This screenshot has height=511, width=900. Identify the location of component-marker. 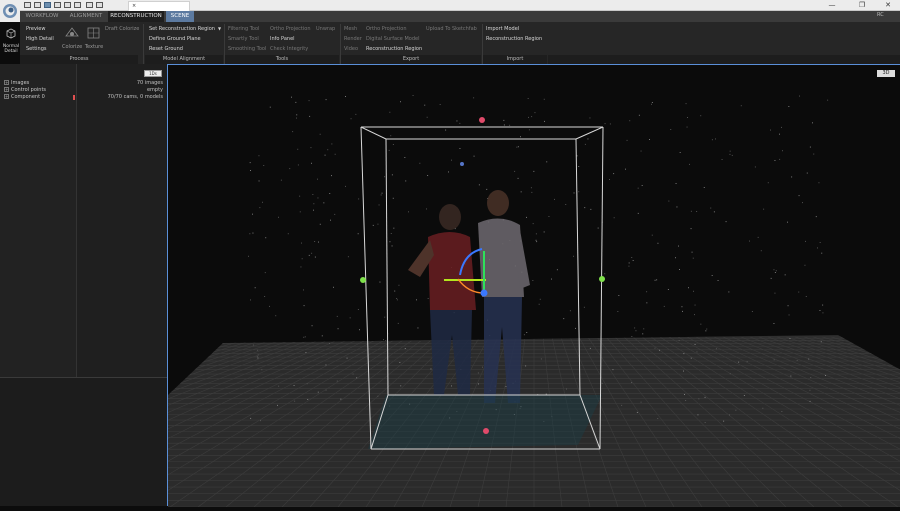
(74, 97).